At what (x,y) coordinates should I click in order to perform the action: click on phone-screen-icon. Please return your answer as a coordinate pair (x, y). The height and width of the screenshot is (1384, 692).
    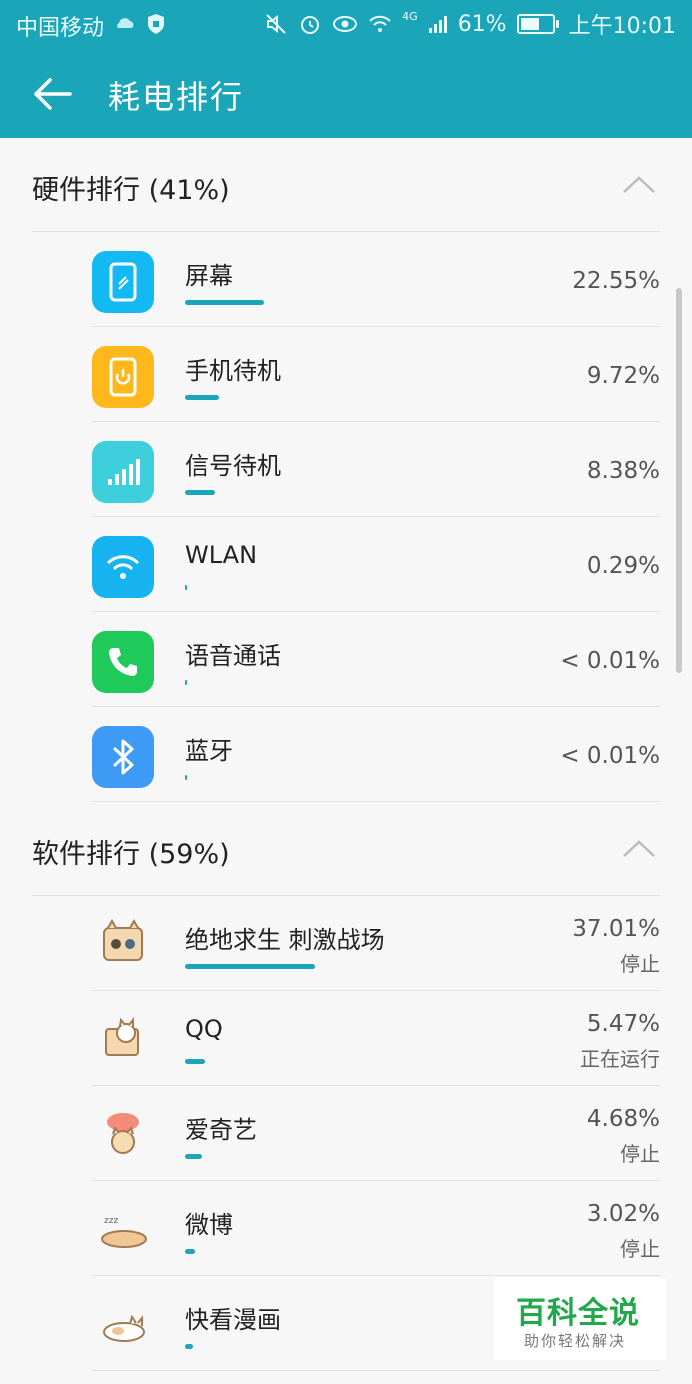
    Looking at the image, I should click on (123, 282).